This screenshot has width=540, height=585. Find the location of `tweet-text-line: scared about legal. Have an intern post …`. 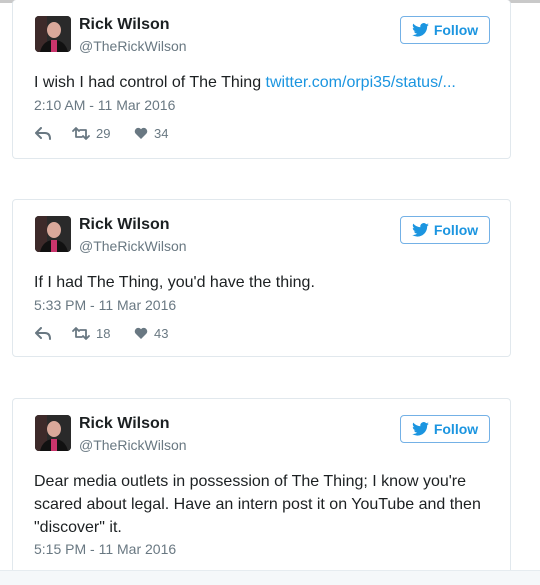

tweet-text-line: scared about legal. Have an intern post … is located at coordinates (257, 504).